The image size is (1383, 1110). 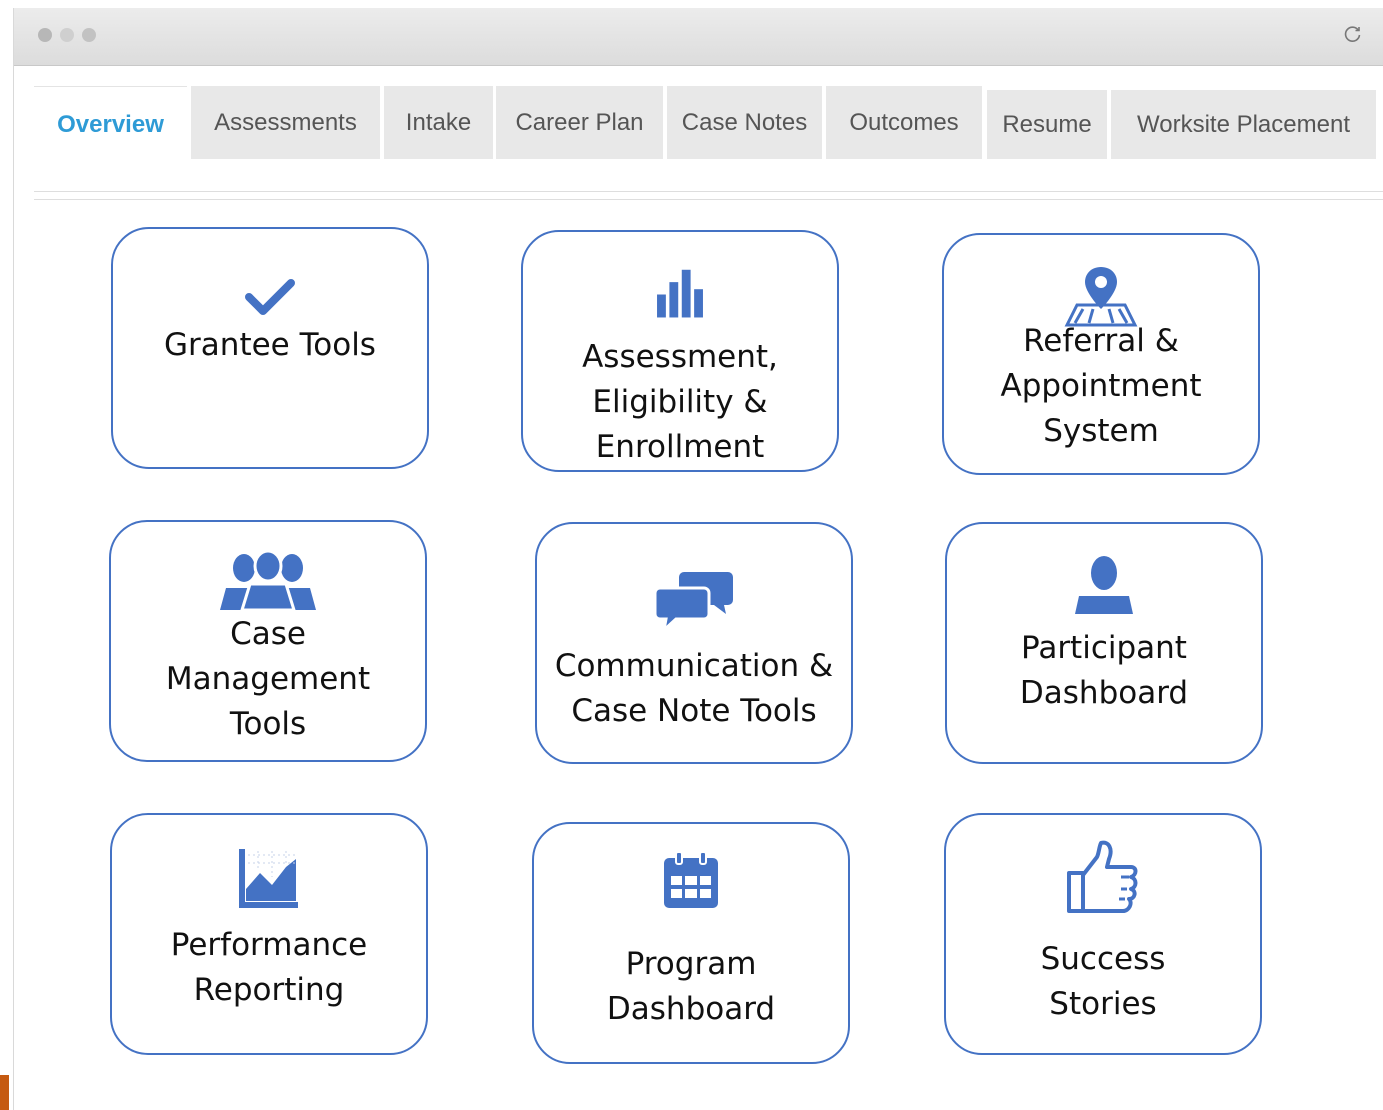 I want to click on tab-label: Career Plan, so click(x=579, y=122).